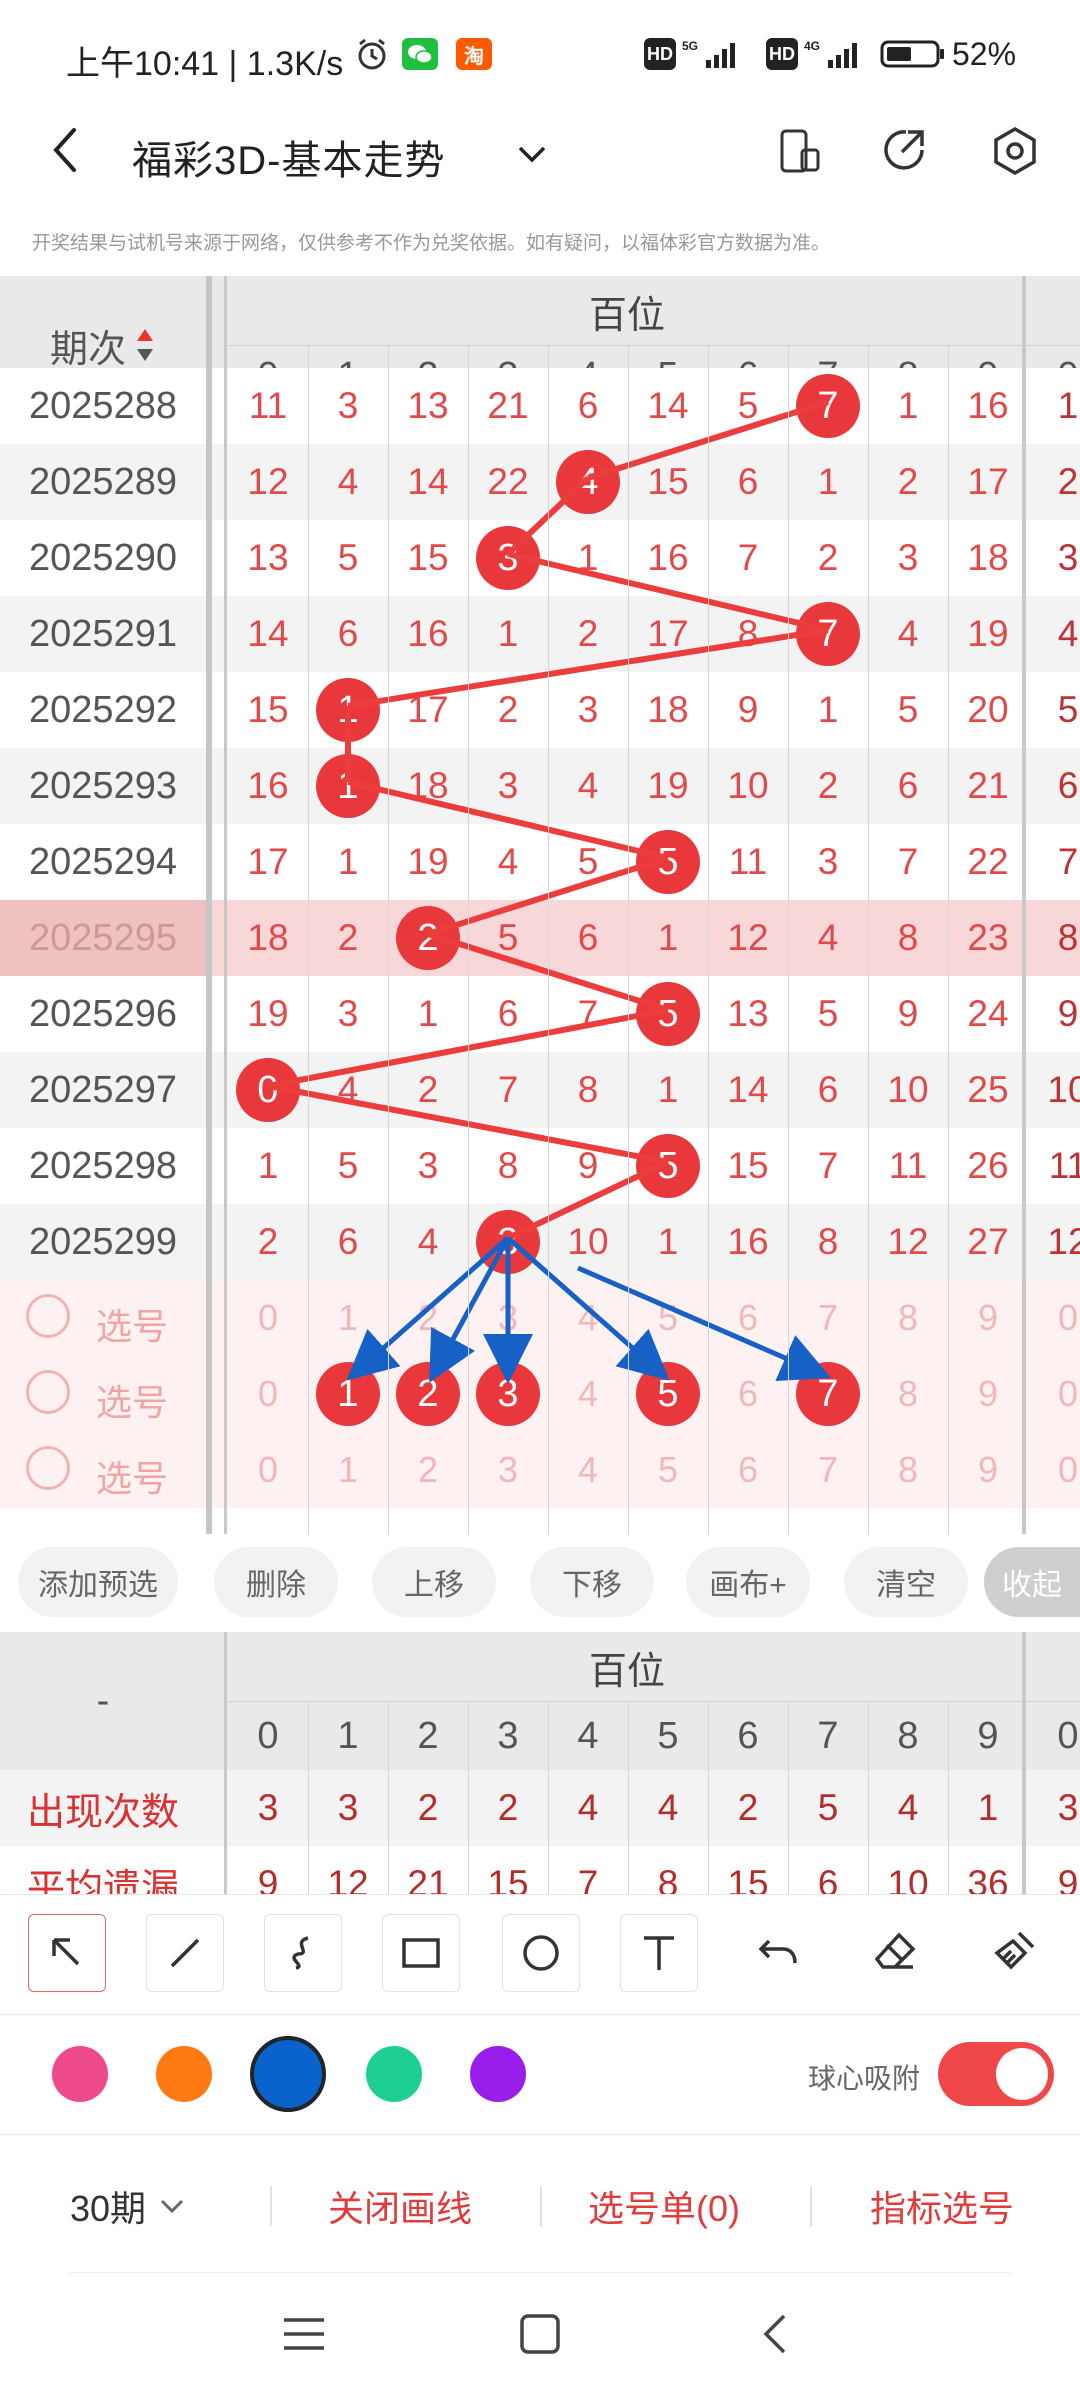 This screenshot has width=1080, height=2400. What do you see at coordinates (1032, 1582) in the screenshot?
I see `collapse-button: 收起` at bounding box center [1032, 1582].